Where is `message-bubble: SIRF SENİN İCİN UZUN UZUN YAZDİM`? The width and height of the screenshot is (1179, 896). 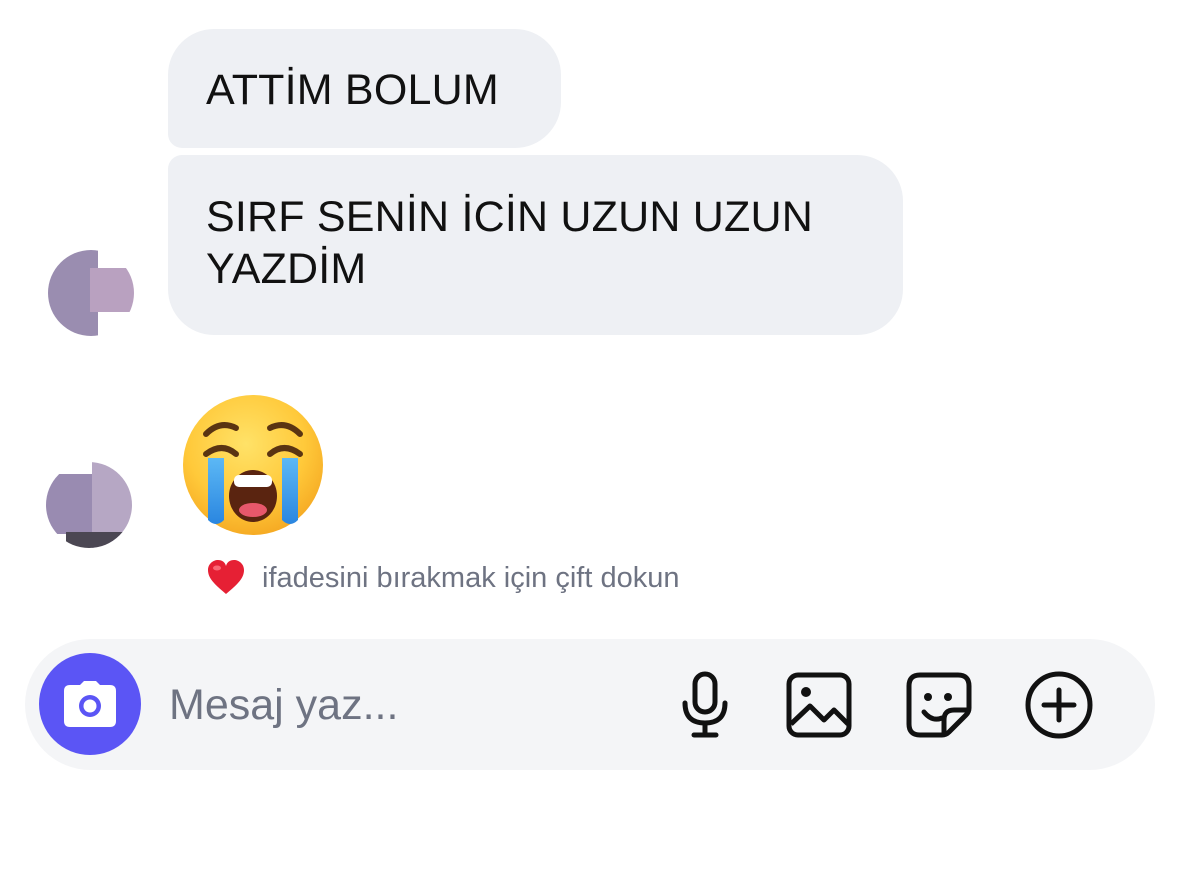
message-bubble: SIRF SENİN İCİN UZUN UZUN YAZDİM is located at coordinates (535, 245).